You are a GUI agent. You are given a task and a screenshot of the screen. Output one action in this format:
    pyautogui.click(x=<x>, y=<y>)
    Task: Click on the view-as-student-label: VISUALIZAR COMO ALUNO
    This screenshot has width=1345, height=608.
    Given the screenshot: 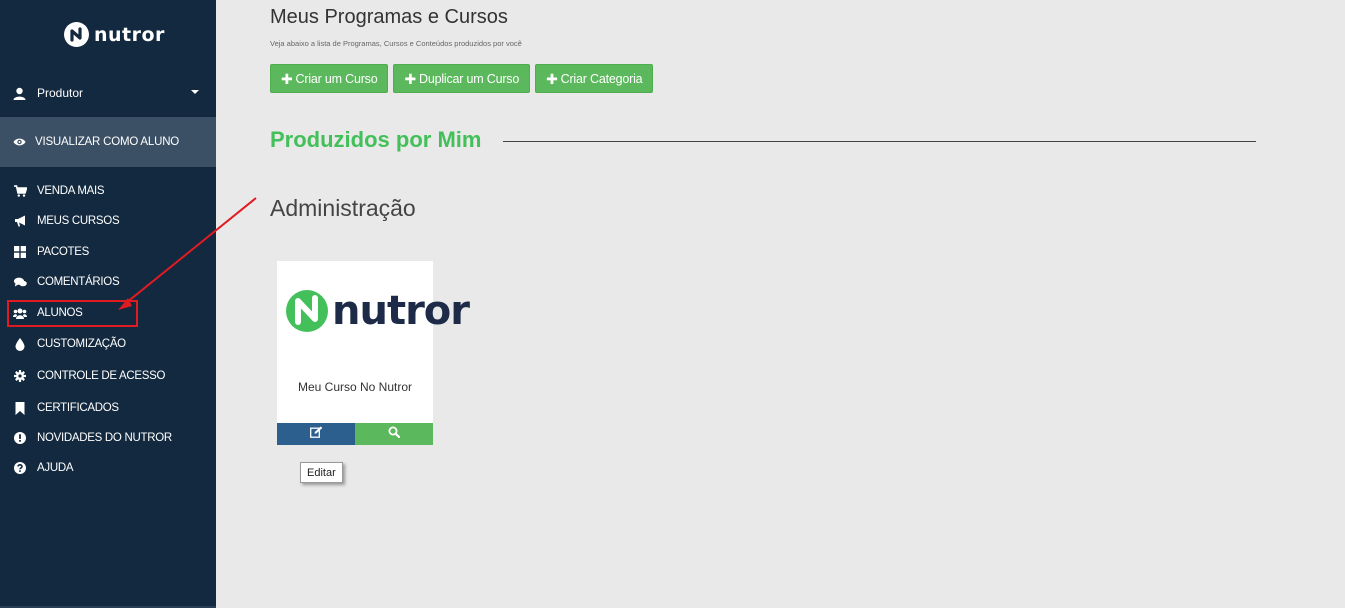 What is the action you would take?
    pyautogui.click(x=107, y=142)
    